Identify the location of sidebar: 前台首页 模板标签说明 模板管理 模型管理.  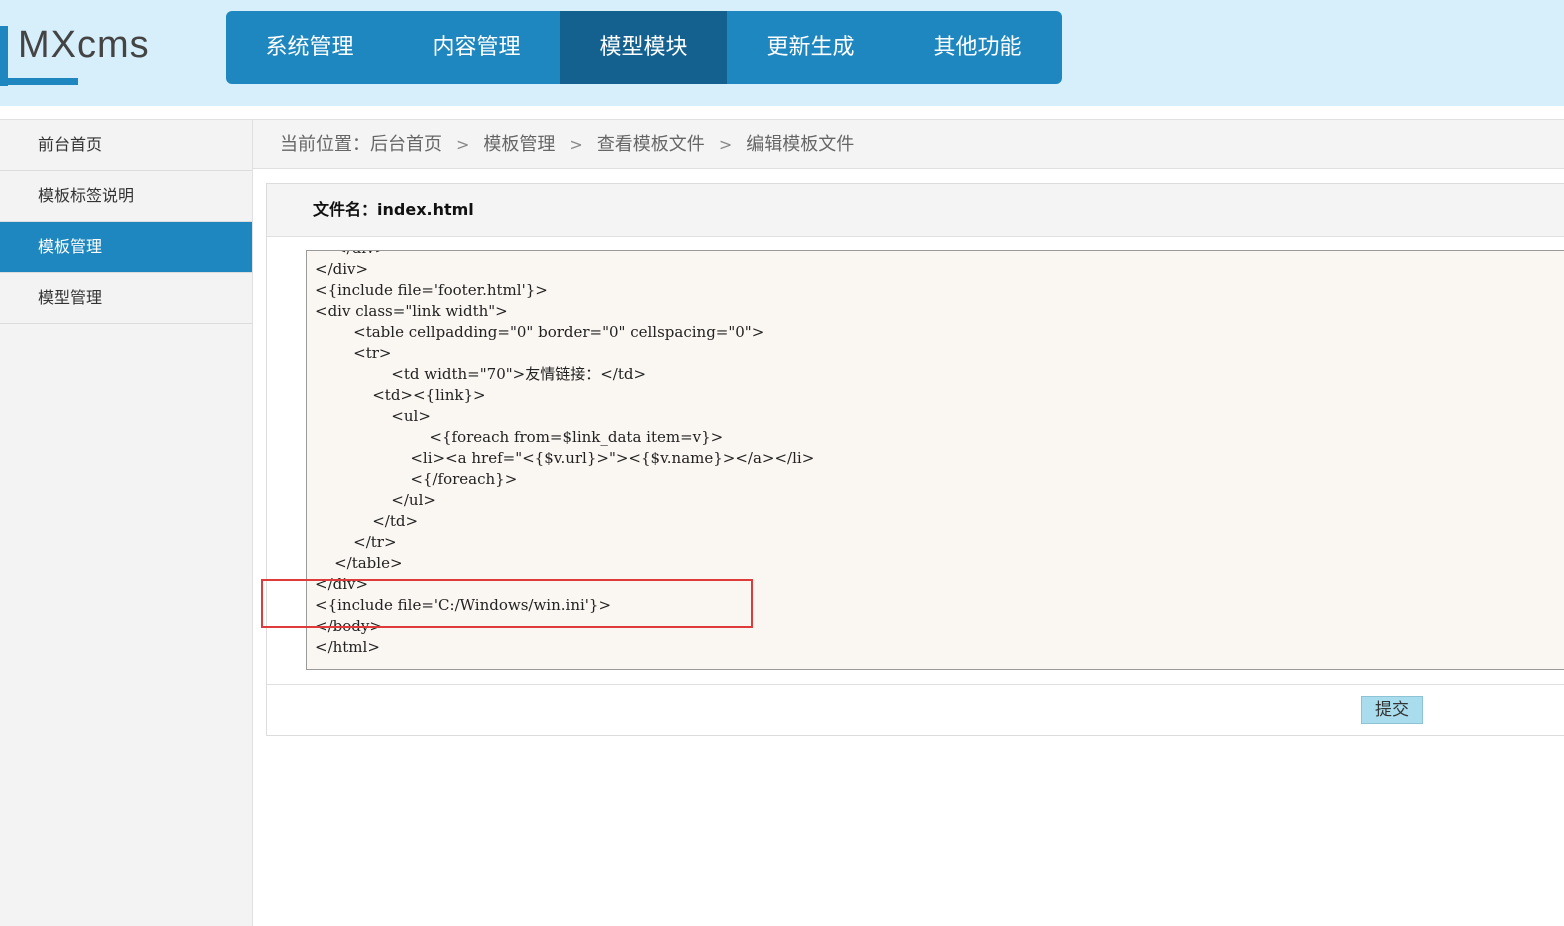
(126, 522).